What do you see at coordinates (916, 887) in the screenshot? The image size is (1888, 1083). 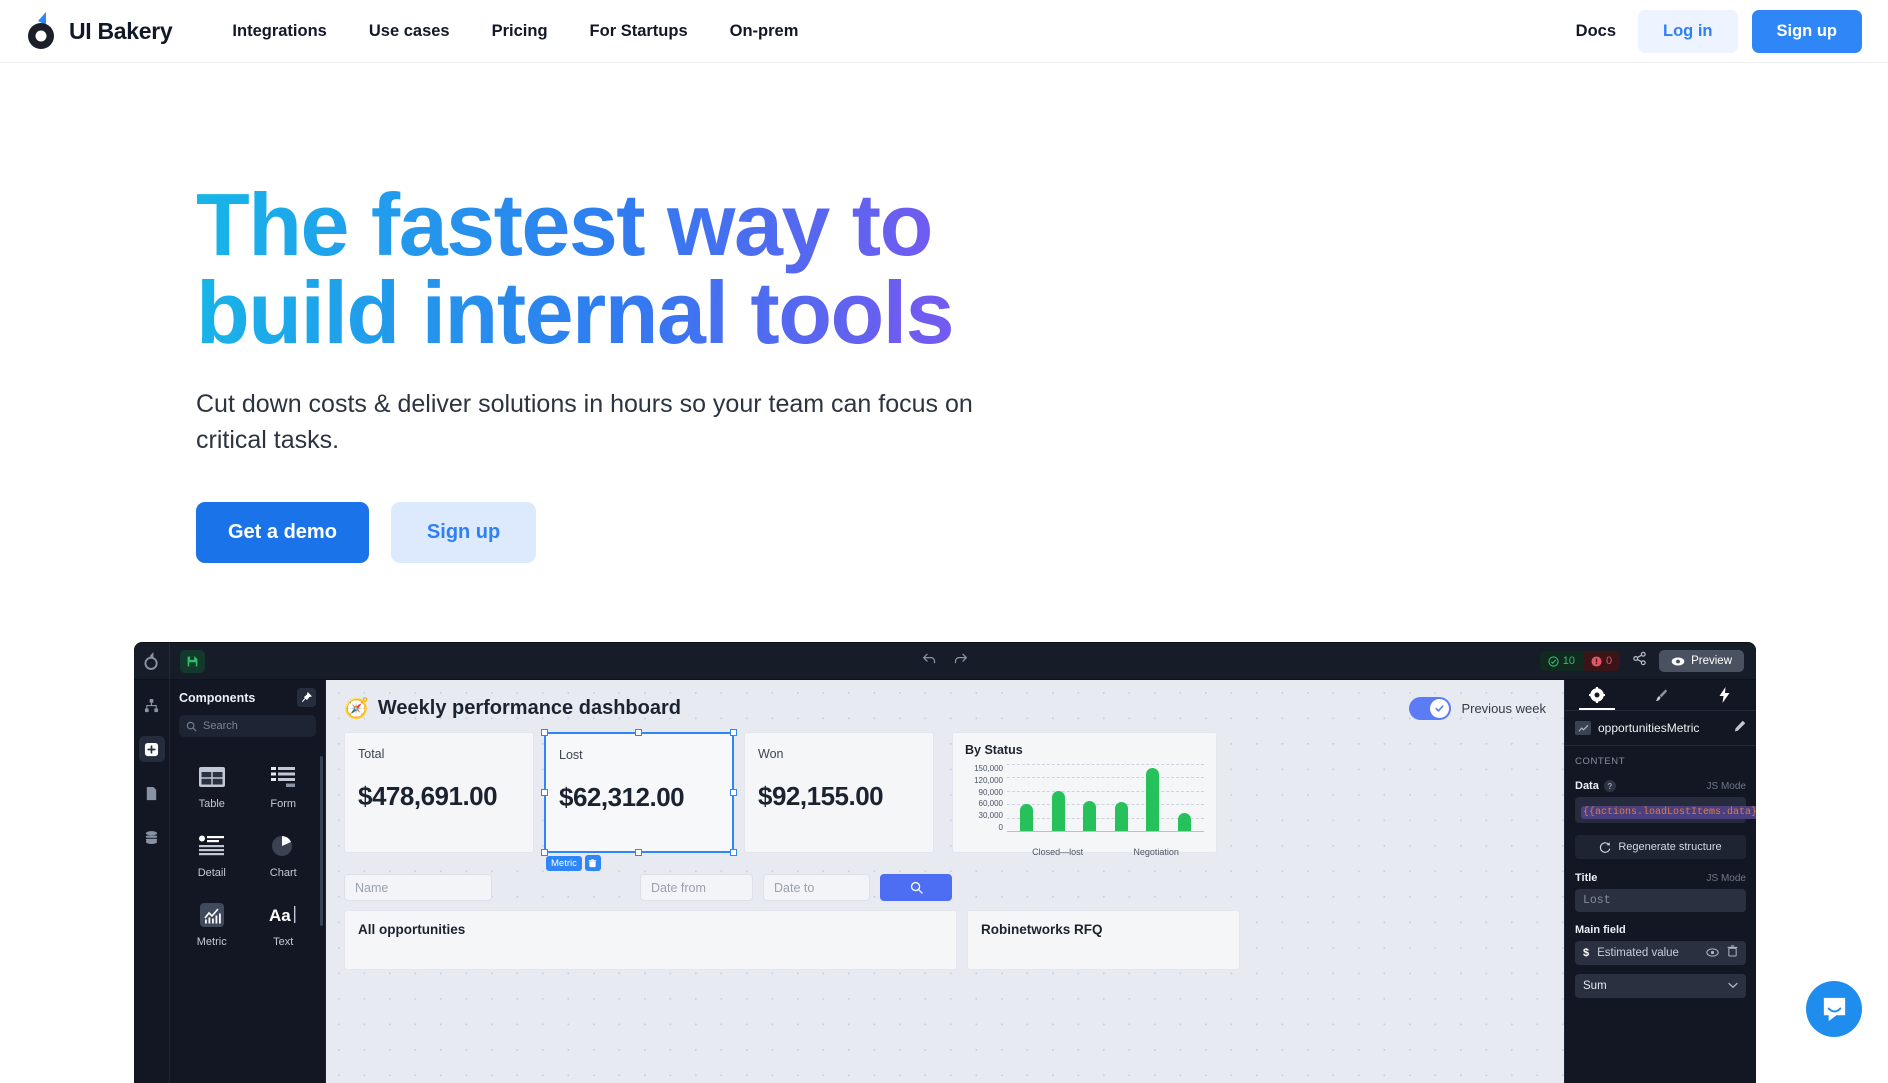 I see `search-submit-button` at bounding box center [916, 887].